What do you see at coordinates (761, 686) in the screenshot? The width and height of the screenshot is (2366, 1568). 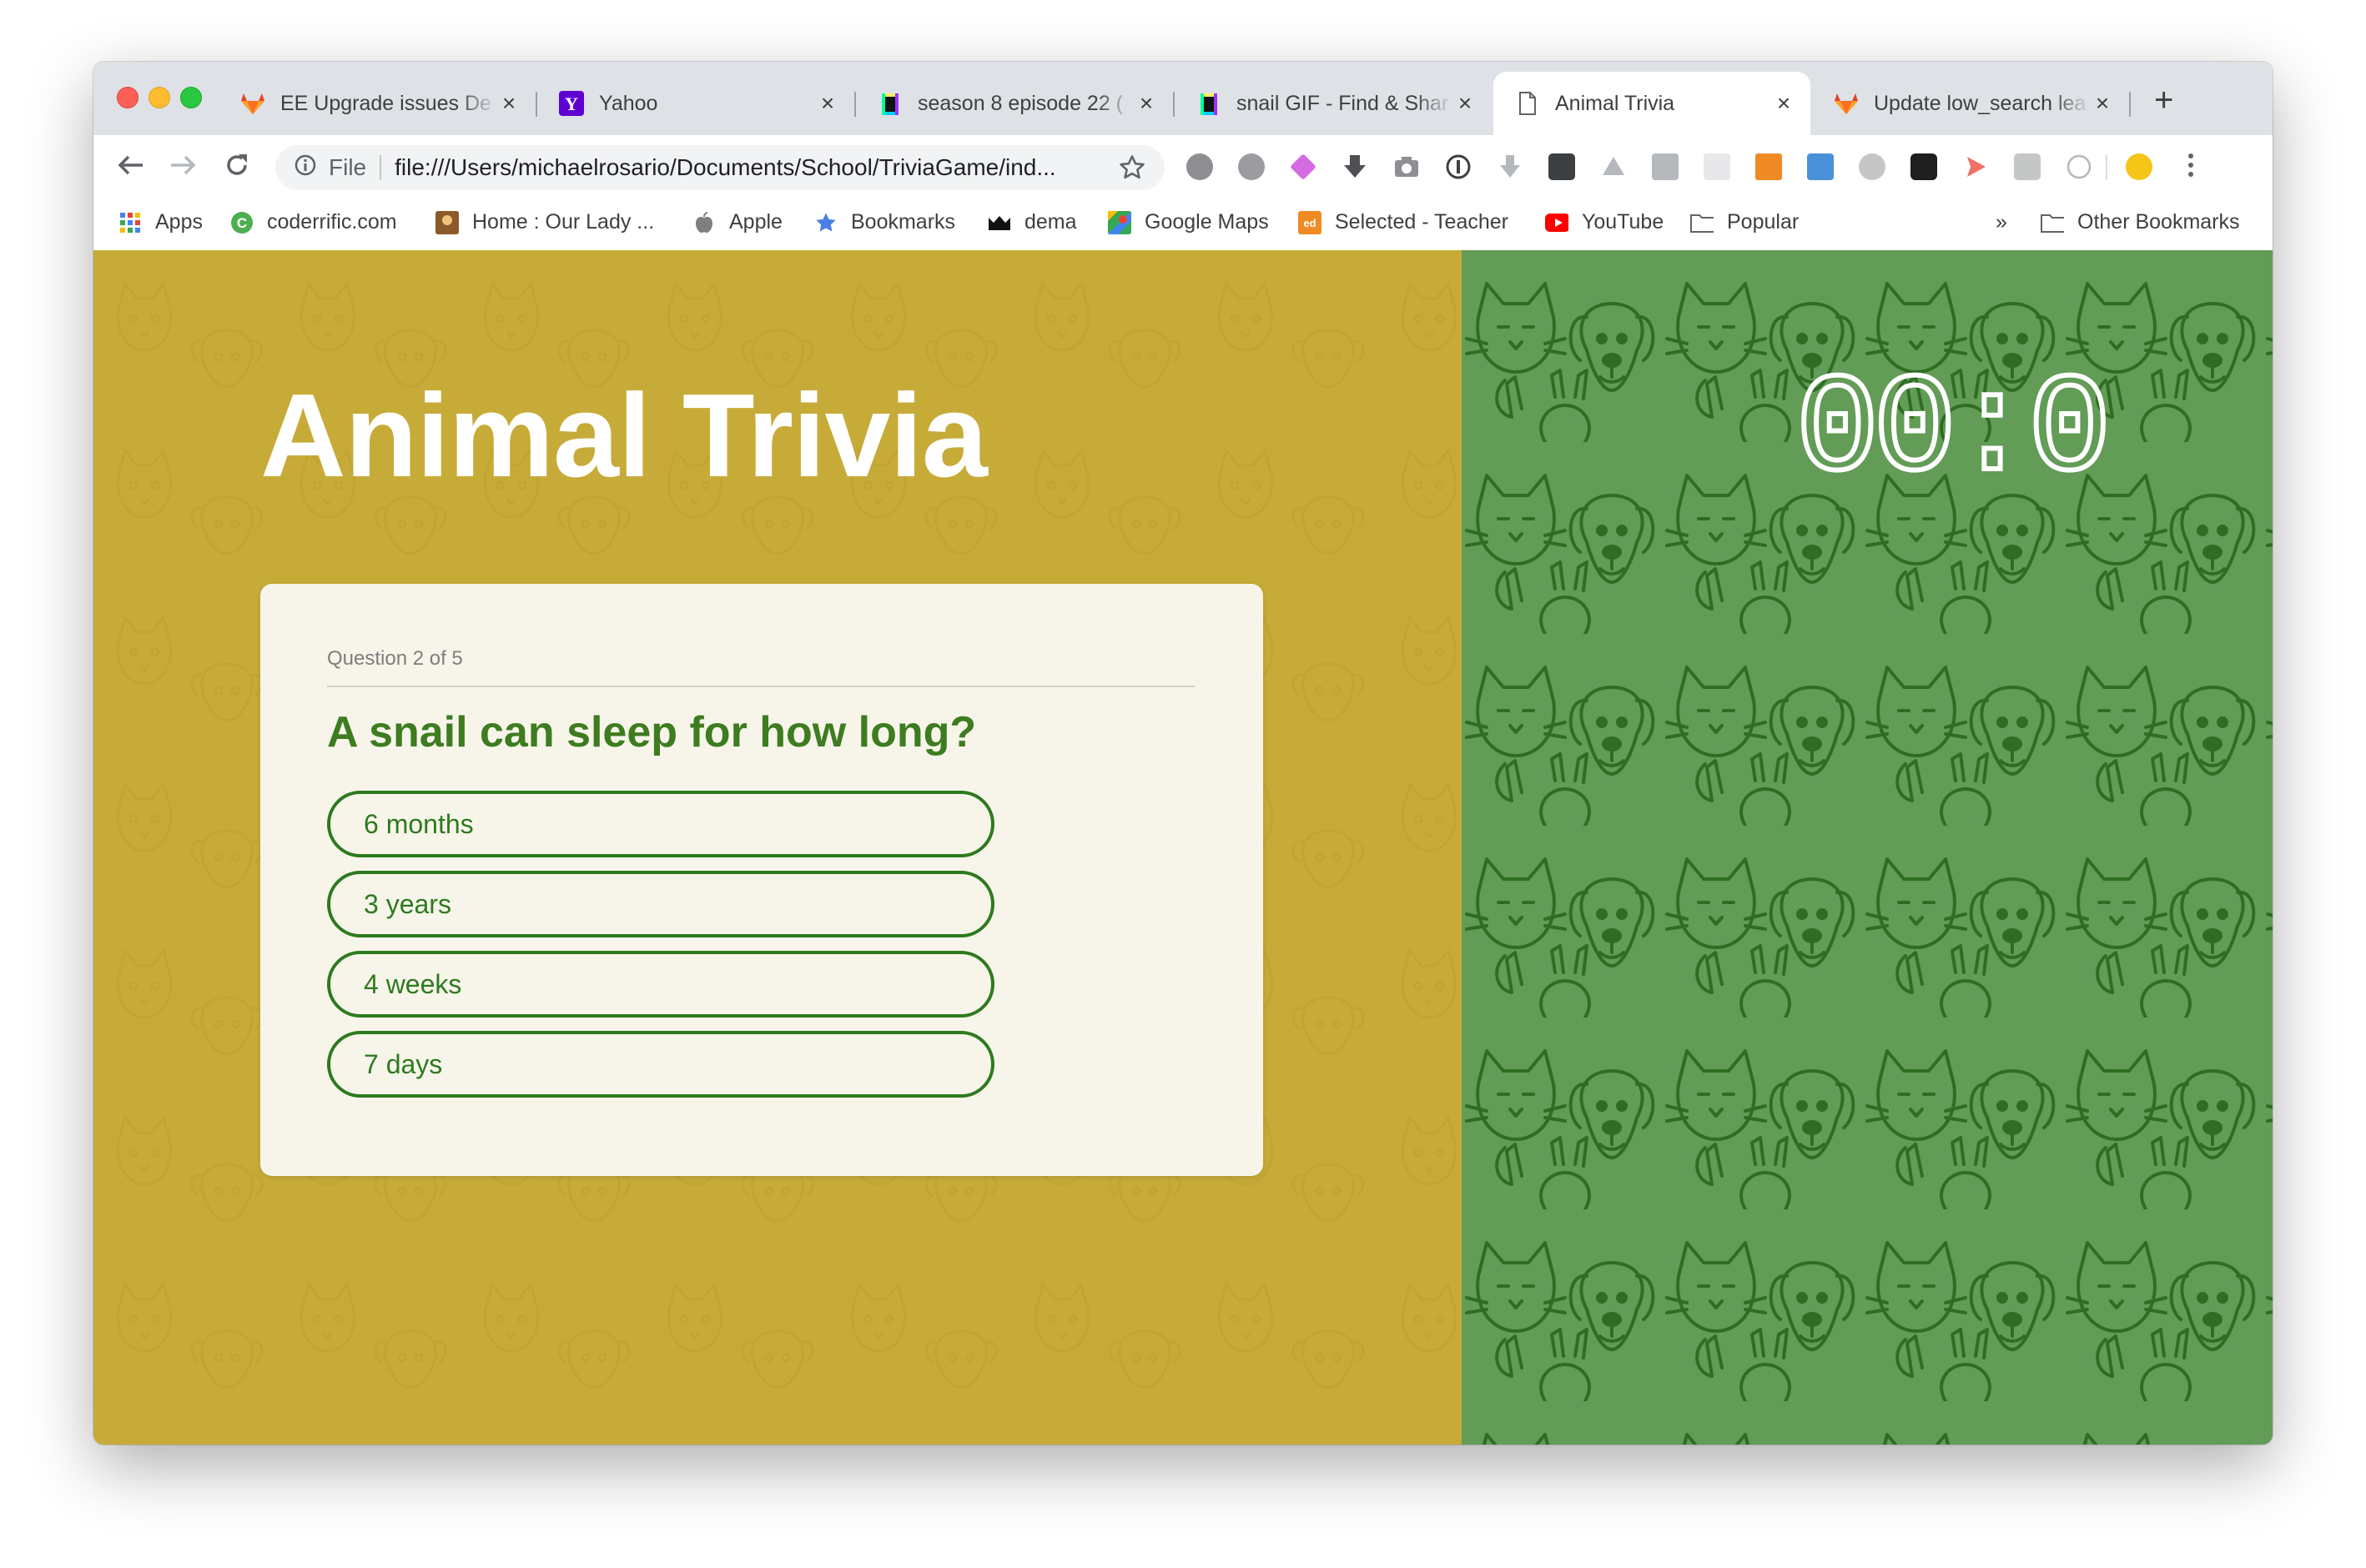 I see `question-divider` at bounding box center [761, 686].